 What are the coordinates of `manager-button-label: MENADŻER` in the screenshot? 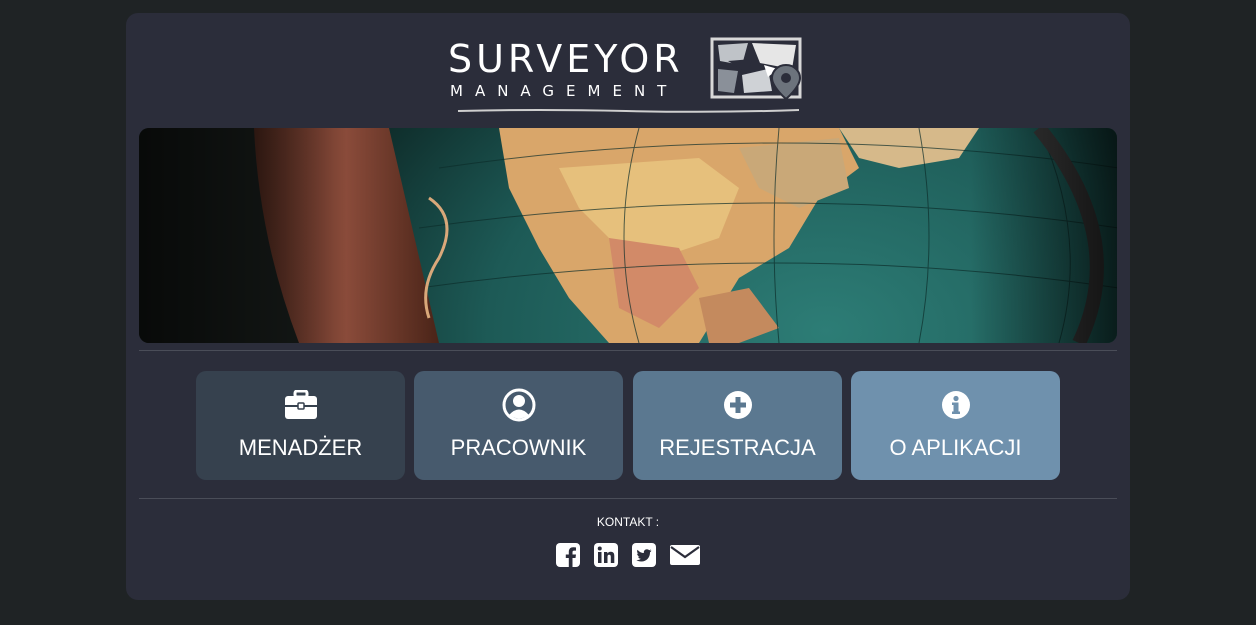 It's located at (300, 447).